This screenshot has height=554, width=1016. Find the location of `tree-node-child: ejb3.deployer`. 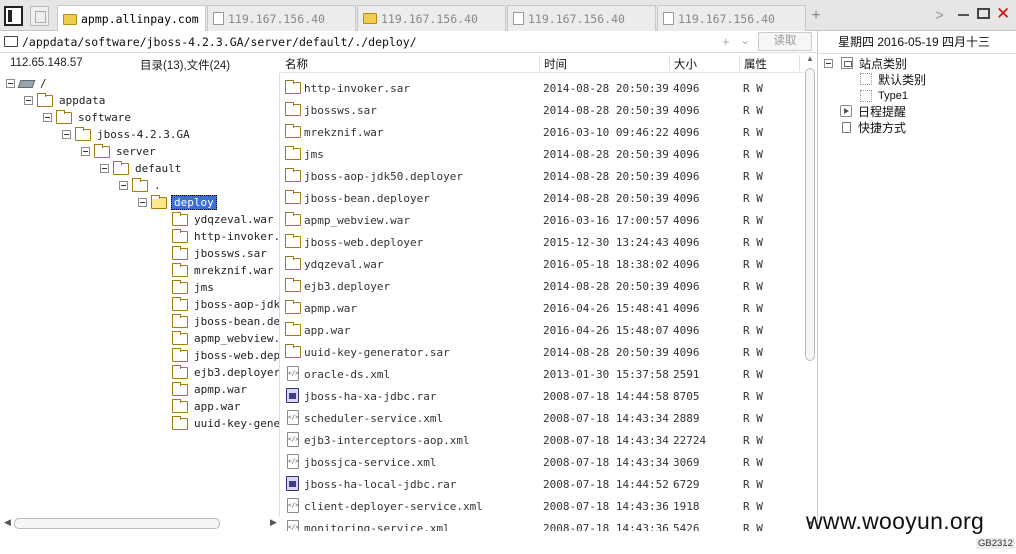

tree-node-child: ejb3.deployer is located at coordinates (225, 372).